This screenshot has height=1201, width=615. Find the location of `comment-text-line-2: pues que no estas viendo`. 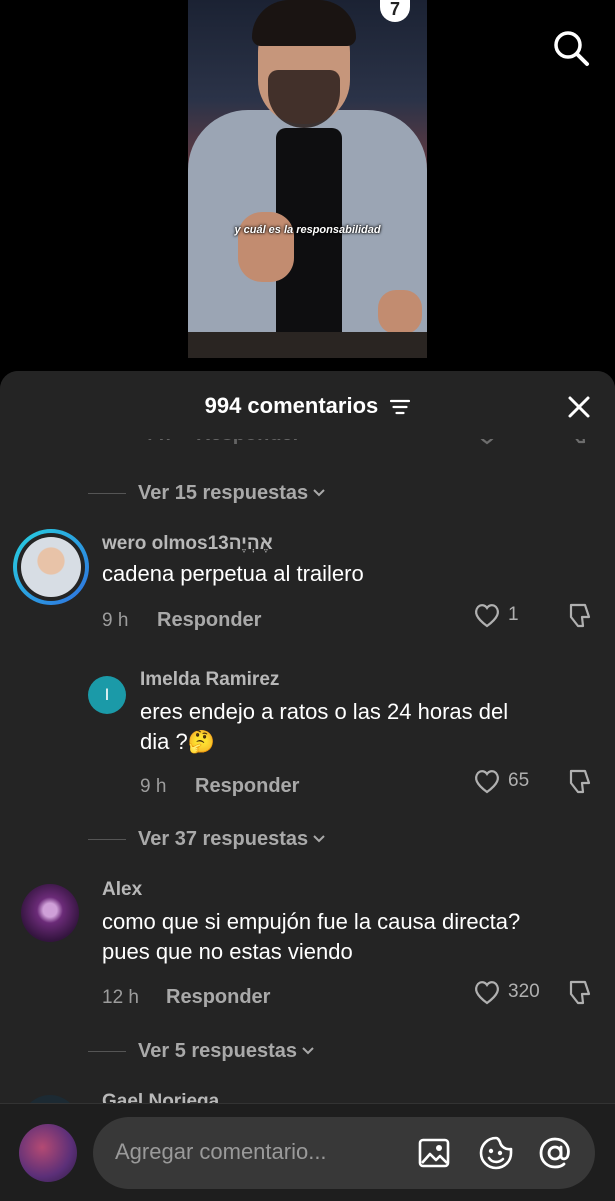

comment-text-line-2: pues que no estas viendo is located at coordinates (227, 951).